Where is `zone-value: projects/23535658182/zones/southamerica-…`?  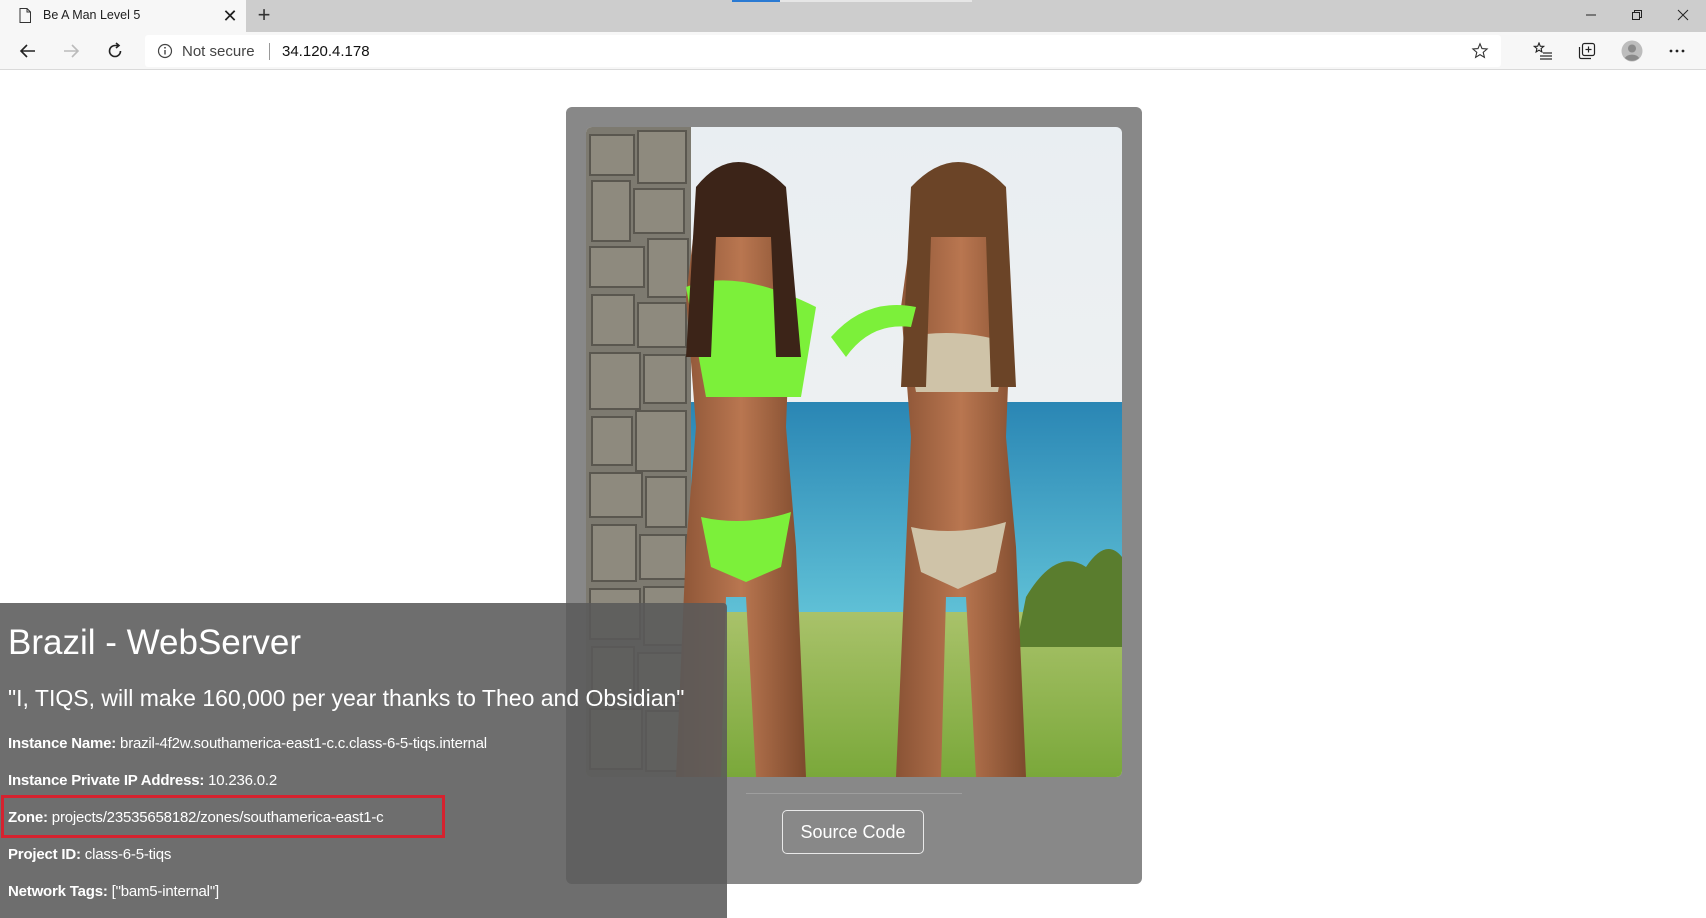 zone-value: projects/23535658182/zones/southamerica-… is located at coordinates (217, 817).